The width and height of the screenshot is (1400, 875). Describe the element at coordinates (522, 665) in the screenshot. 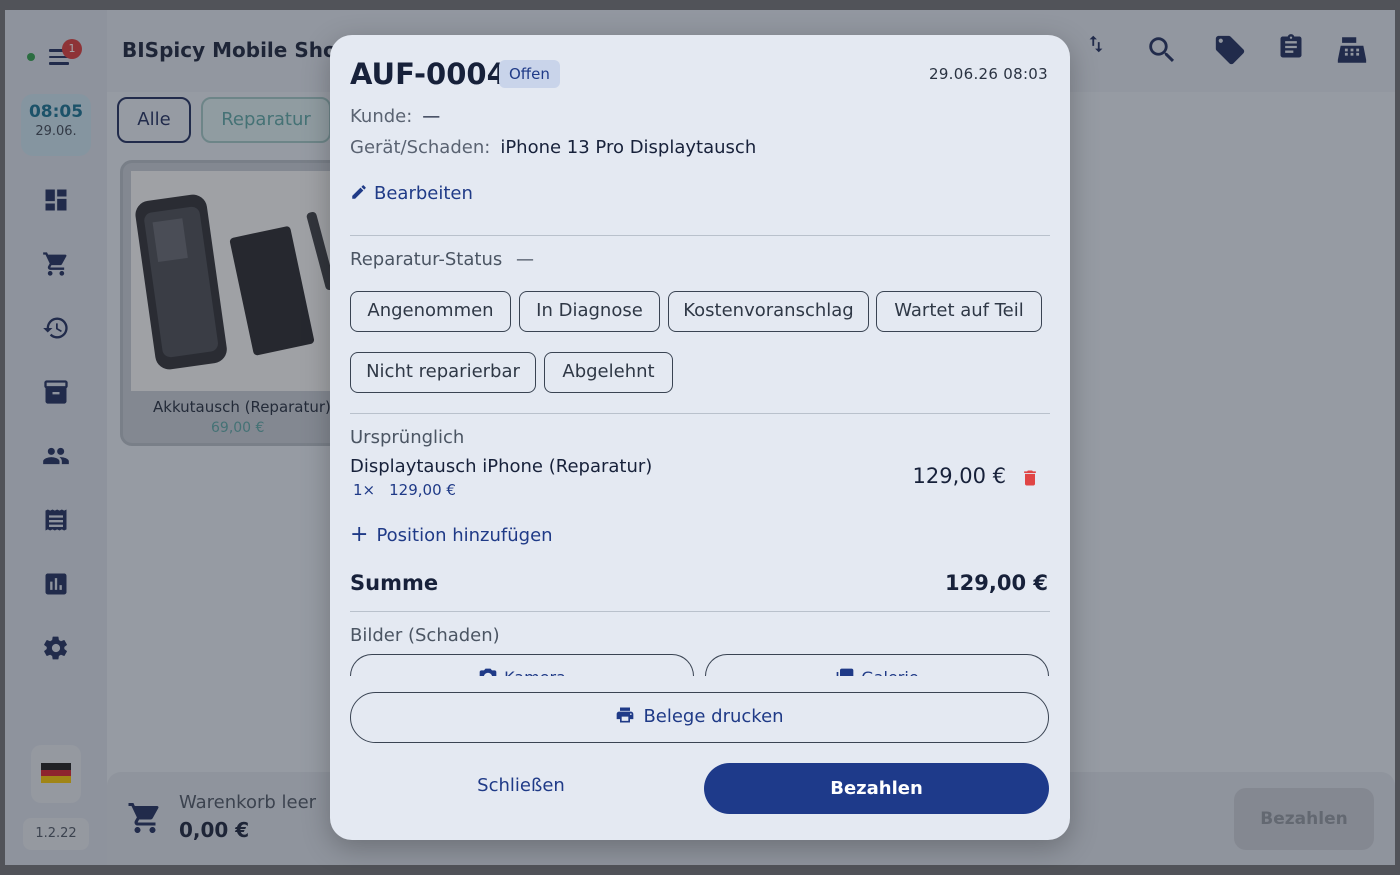

I see `camera-button: Kamera` at that location.